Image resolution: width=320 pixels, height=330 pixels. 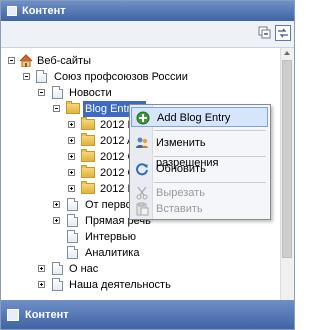 I want to click on house-icon, so click(x=26, y=60).